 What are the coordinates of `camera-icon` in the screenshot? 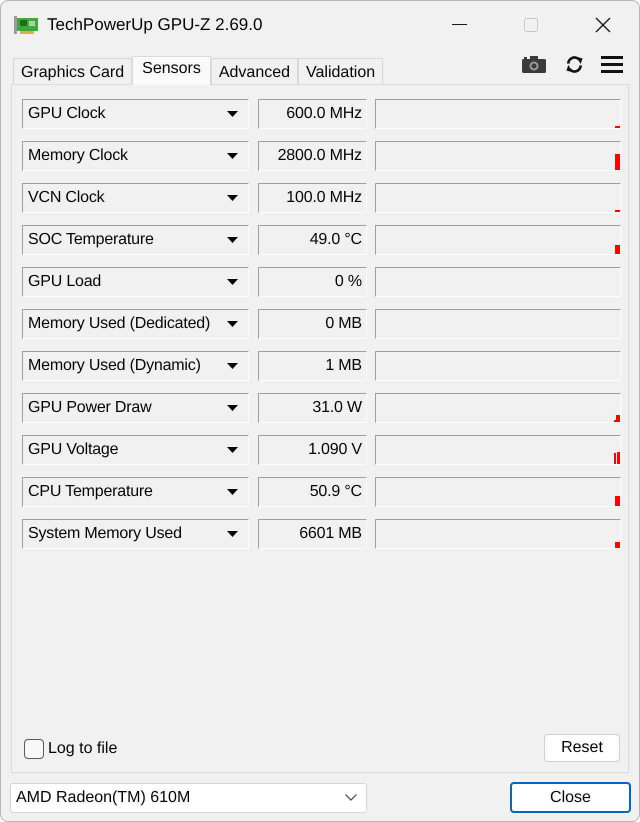 It's located at (534, 64).